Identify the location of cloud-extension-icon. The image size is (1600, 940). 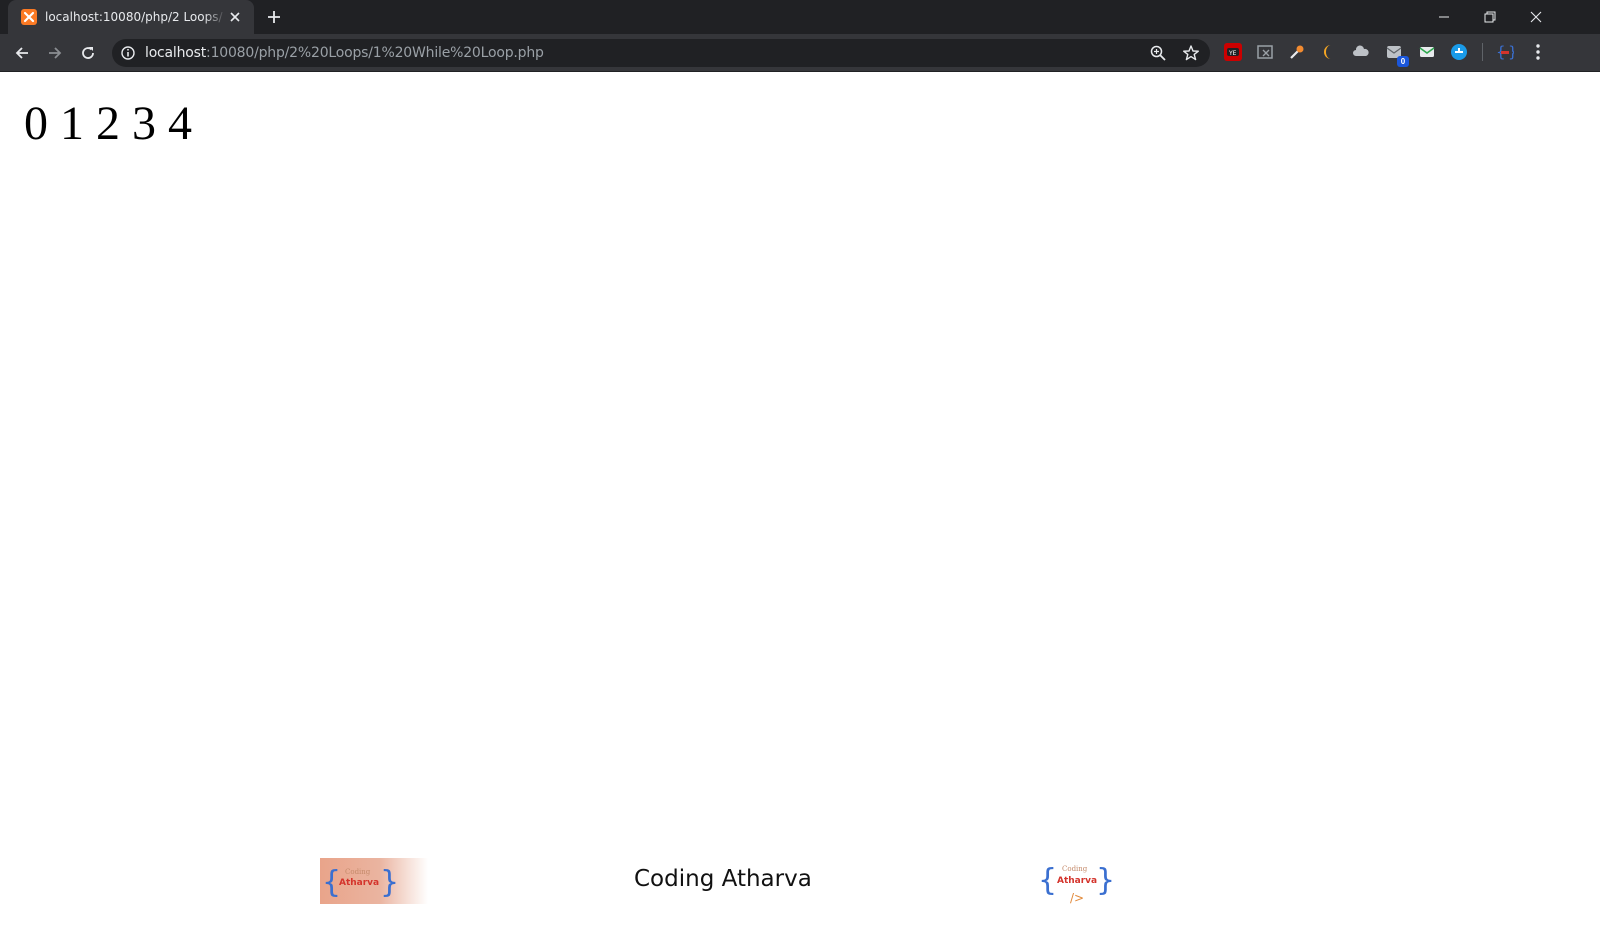
(1361, 52).